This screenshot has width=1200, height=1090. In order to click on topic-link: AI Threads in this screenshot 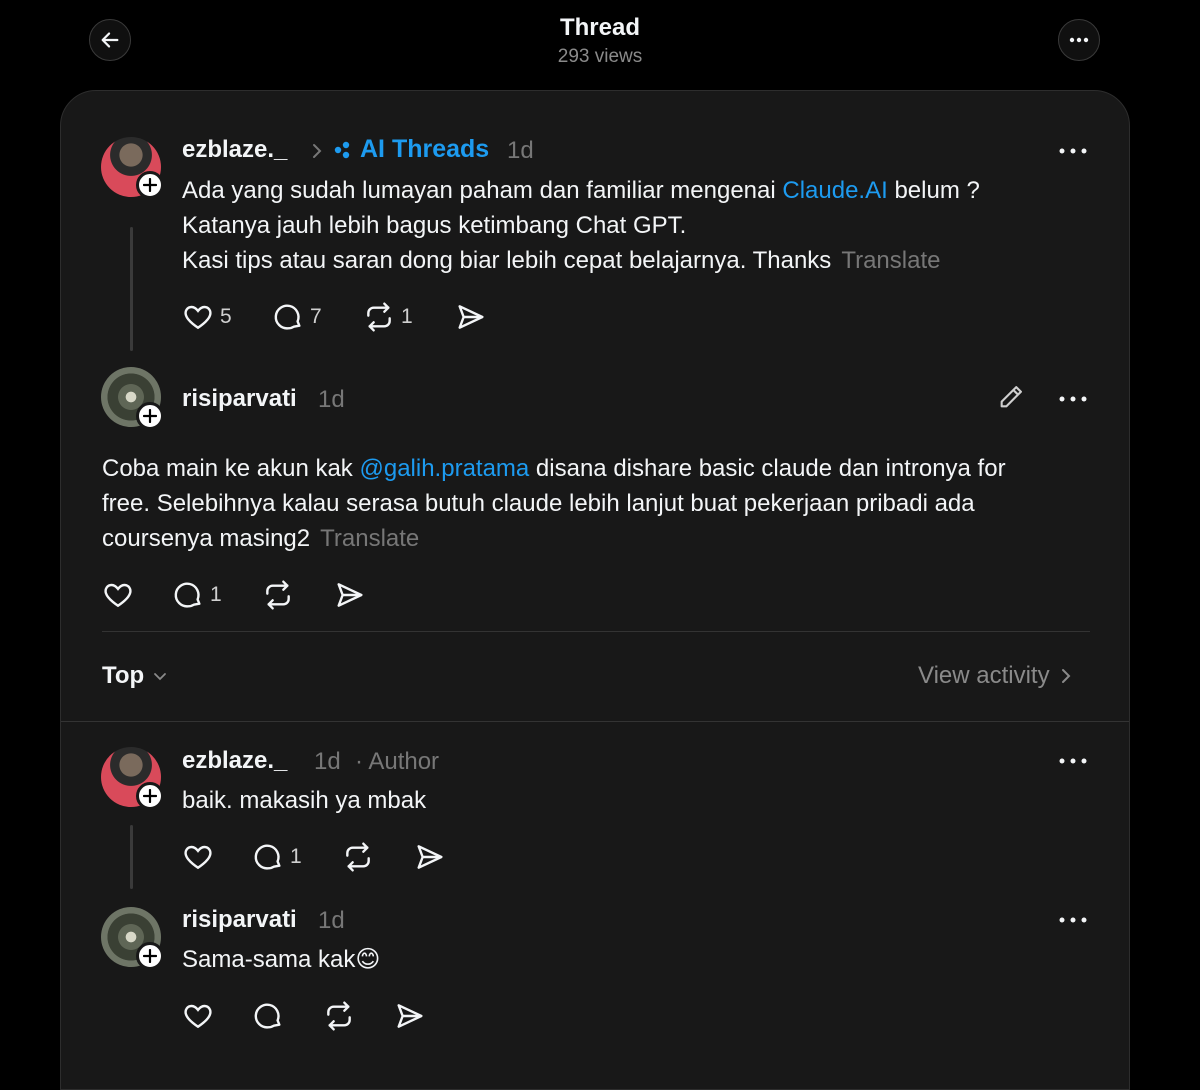, I will do `click(424, 149)`.